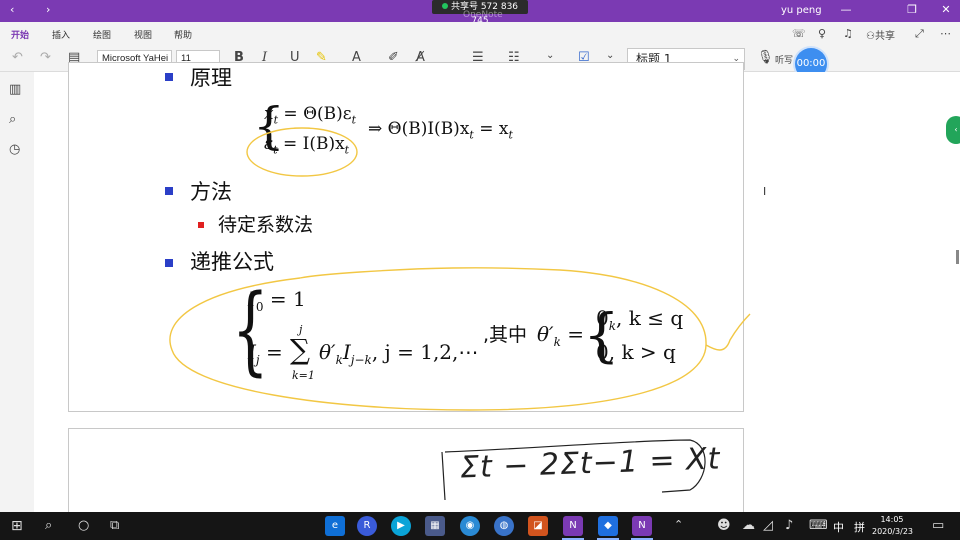 This screenshot has width=960, height=540. Describe the element at coordinates (642, 526) in the screenshot. I see `onenote-2-icon: N` at that location.